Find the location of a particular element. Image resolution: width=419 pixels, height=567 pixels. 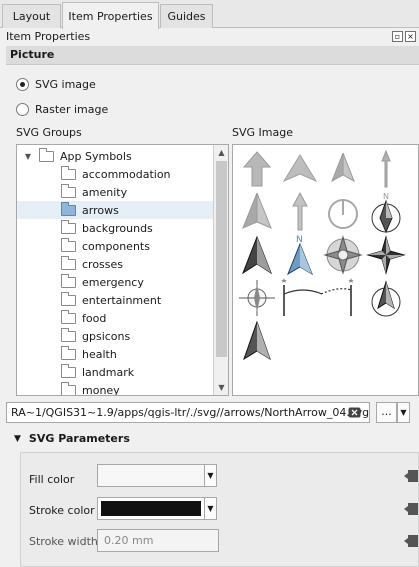

svg-text: N is located at coordinates (299, 240).